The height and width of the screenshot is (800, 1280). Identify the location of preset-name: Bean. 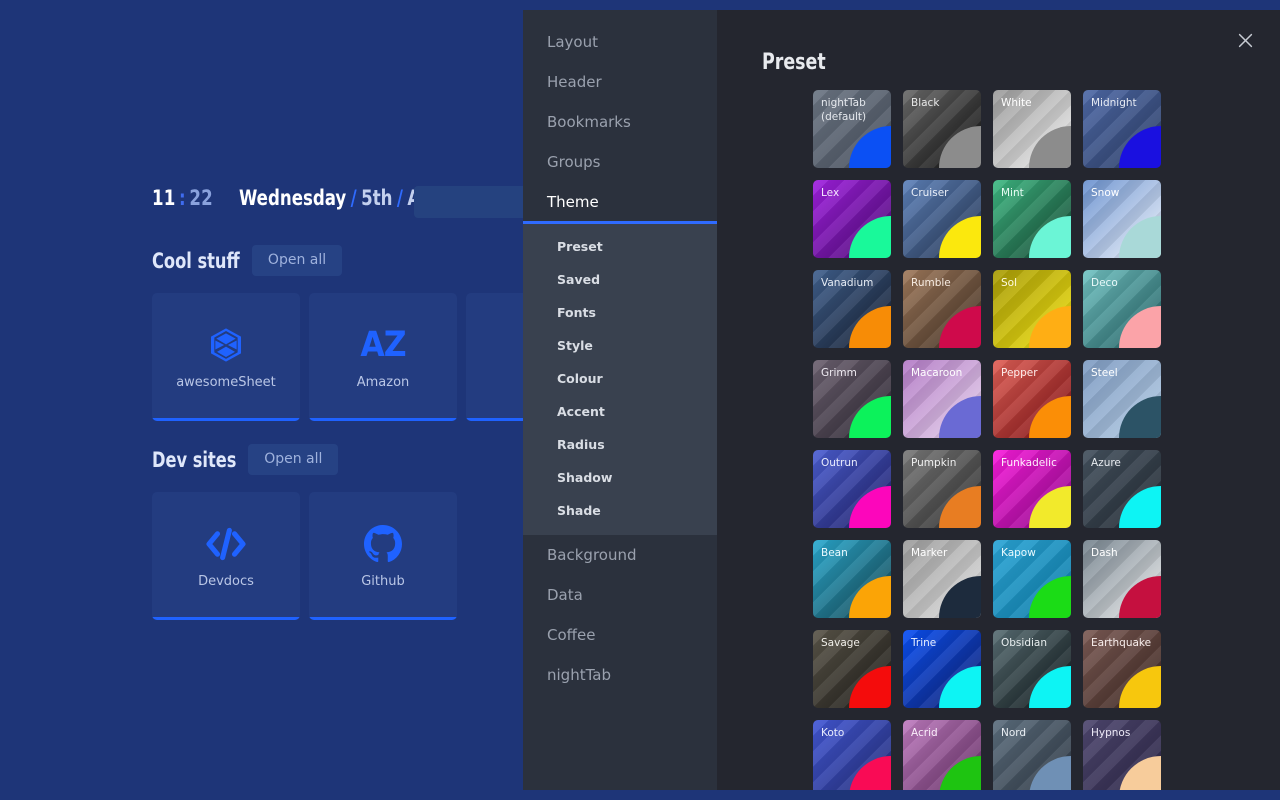
(834, 553).